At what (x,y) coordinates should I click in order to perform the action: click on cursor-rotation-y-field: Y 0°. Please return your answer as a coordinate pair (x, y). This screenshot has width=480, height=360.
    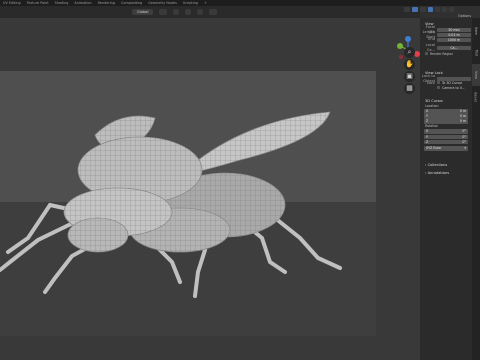
    Looking at the image, I should click on (446, 137).